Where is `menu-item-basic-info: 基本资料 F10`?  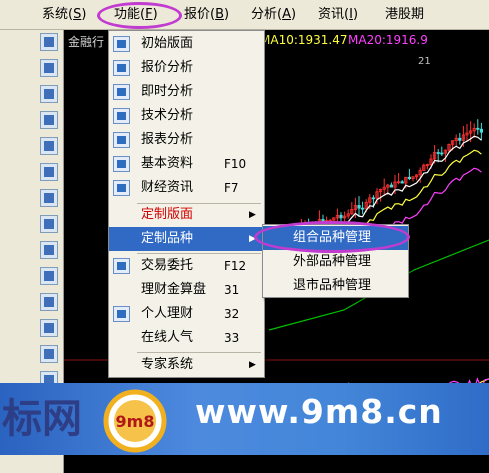 menu-item-basic-info: 基本资料 F10 is located at coordinates (186, 164).